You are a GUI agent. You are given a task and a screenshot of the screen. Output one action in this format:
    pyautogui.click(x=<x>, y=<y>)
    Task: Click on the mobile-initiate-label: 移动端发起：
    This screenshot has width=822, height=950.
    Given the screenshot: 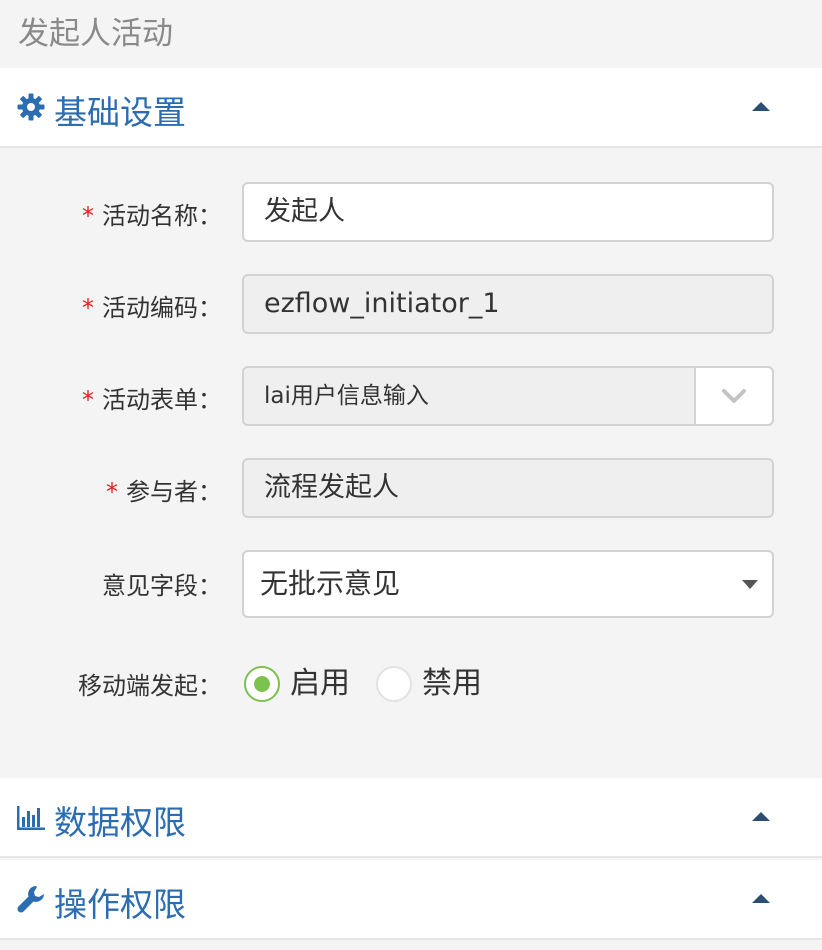 What is the action you would take?
    pyautogui.click(x=150, y=686)
    